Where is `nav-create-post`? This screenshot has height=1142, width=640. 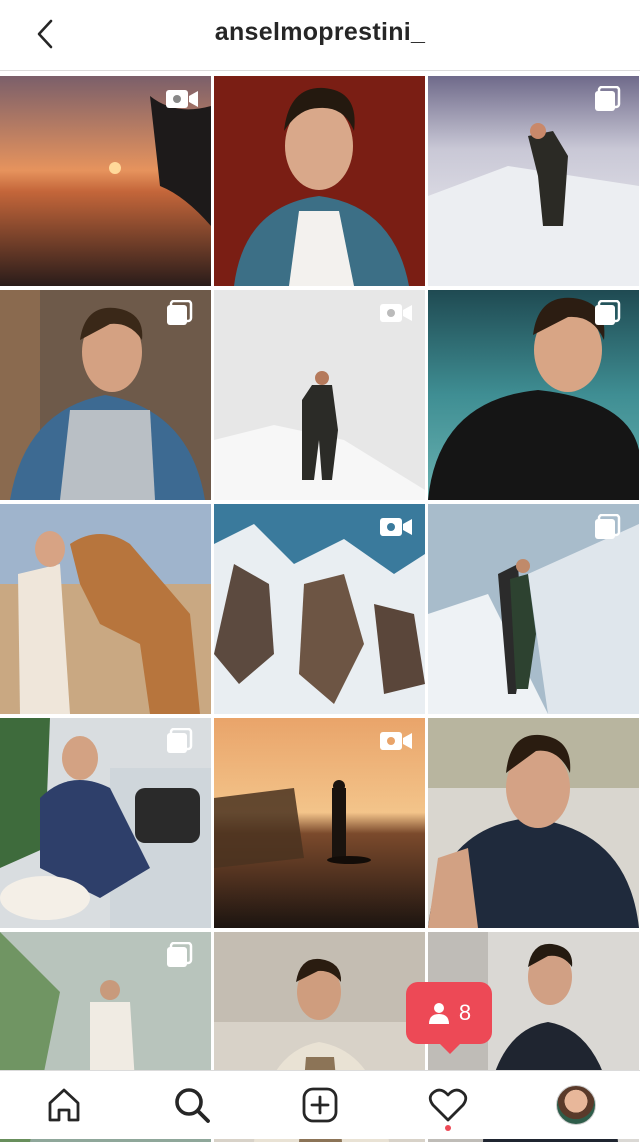
nav-create-post is located at coordinates (320, 1105).